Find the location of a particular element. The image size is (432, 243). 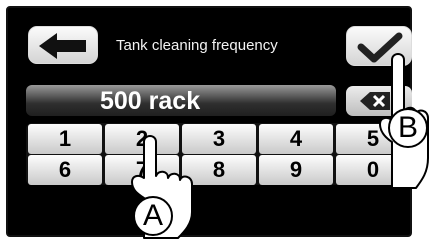

back-button is located at coordinates (63, 45).